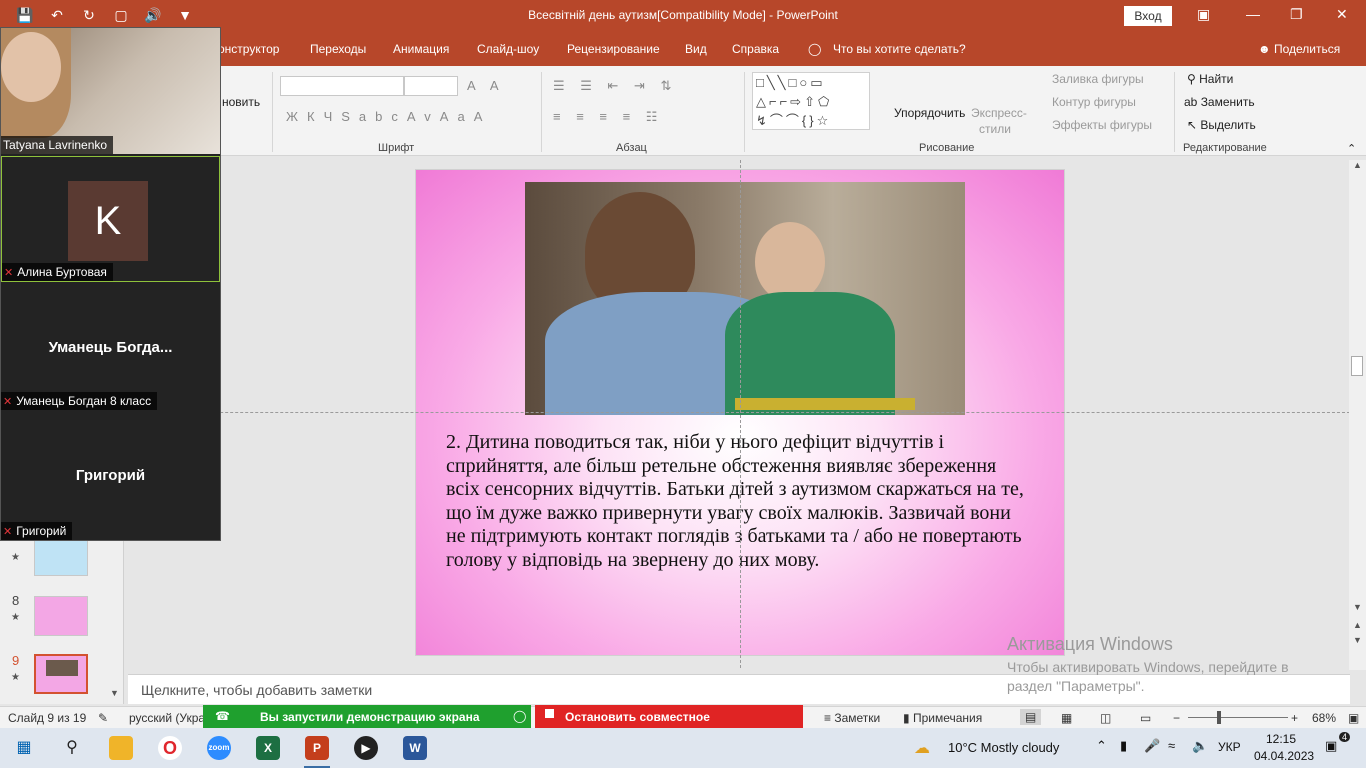 Image resolution: width=1366 pixels, height=768 pixels. What do you see at coordinates (1123, 746) in the screenshot?
I see `battery-icon: ▮` at bounding box center [1123, 746].